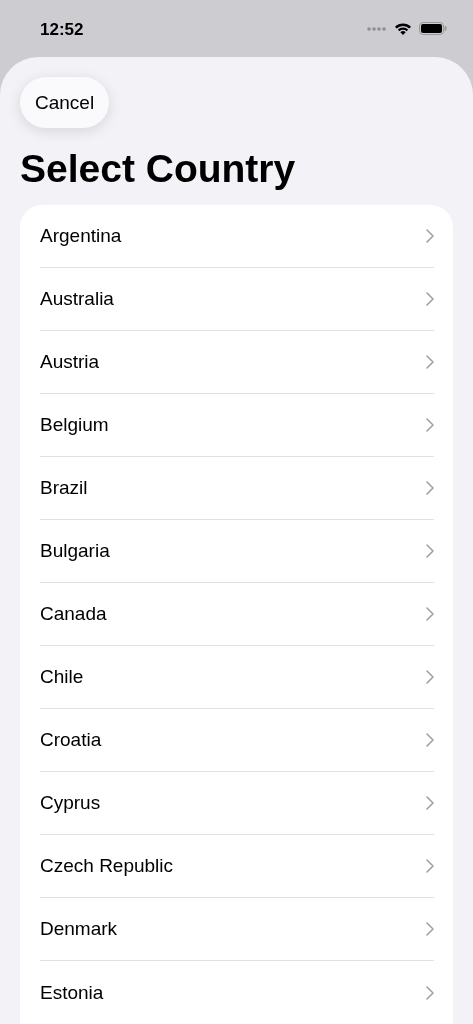 This screenshot has width=473, height=1024. I want to click on country-name: Cyprus, so click(70, 803).